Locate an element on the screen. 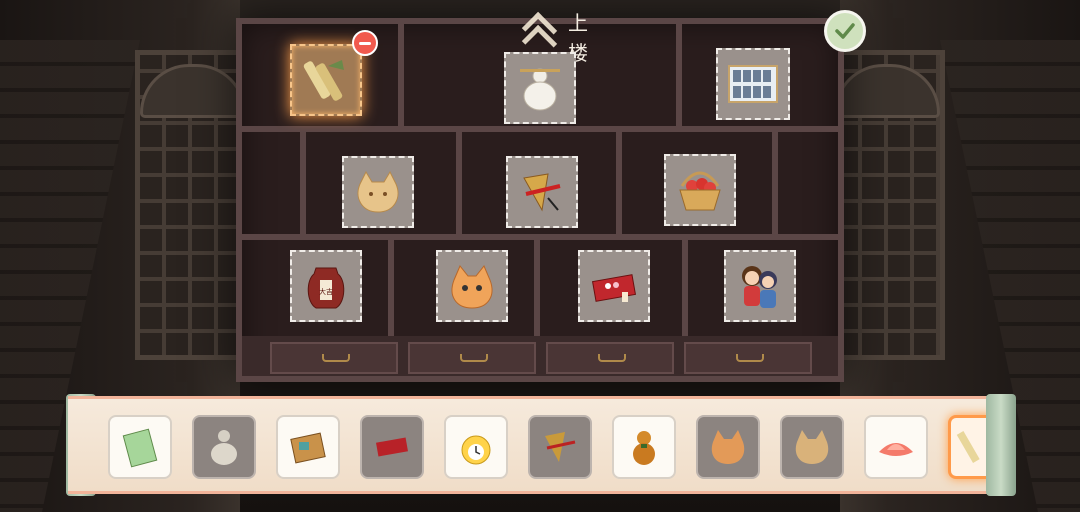 The image size is (1080, 512). inventory-slot-chick-clock is located at coordinates (476, 447).